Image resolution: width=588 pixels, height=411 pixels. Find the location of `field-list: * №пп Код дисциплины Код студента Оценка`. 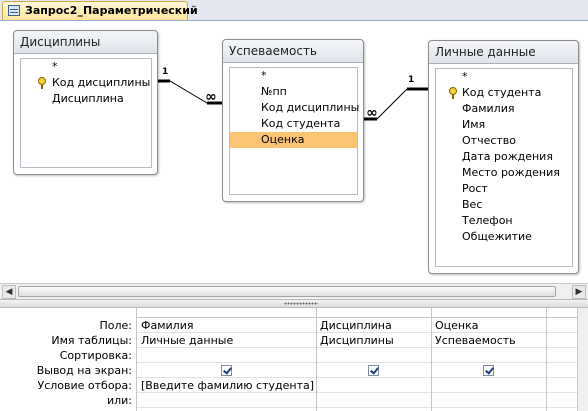

field-list: * №пп Код дисциплины Код студента Оценка is located at coordinates (294, 131).